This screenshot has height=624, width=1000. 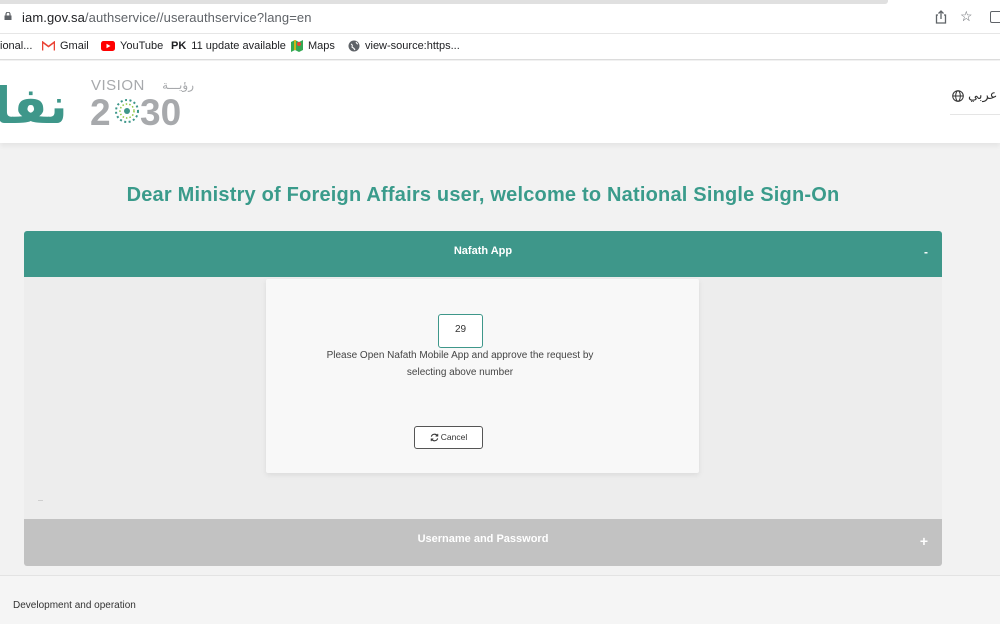 I want to click on cancel-label: Cancel, so click(x=454, y=437).